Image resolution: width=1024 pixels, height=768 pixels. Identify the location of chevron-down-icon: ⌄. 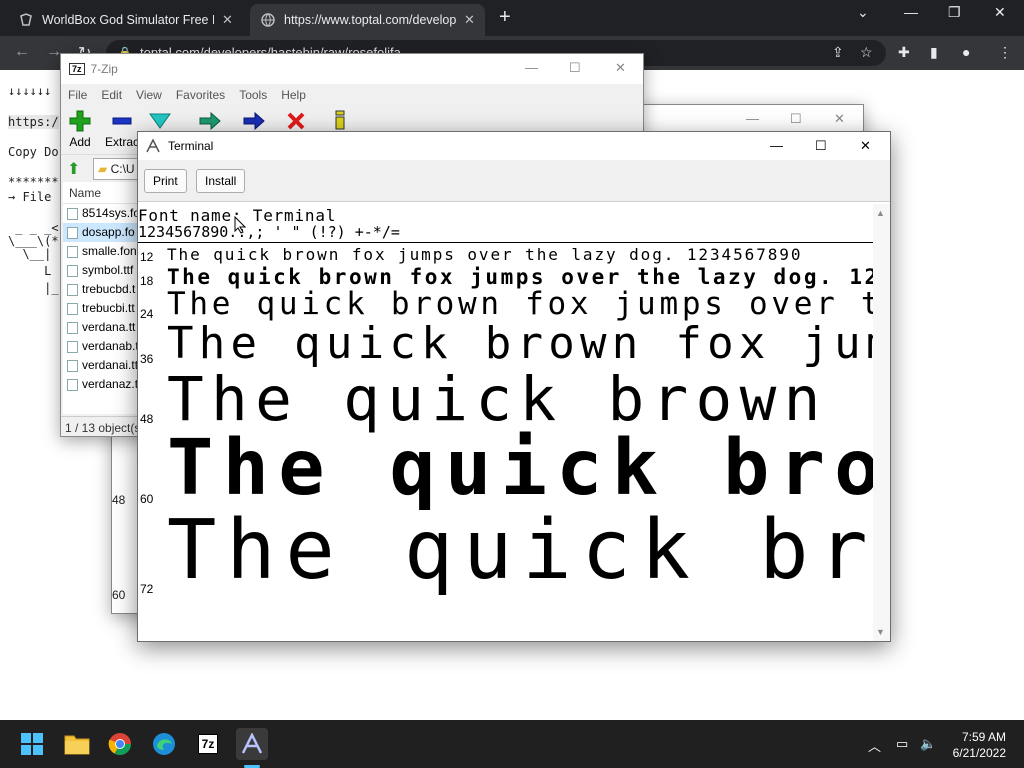
(863, 12).